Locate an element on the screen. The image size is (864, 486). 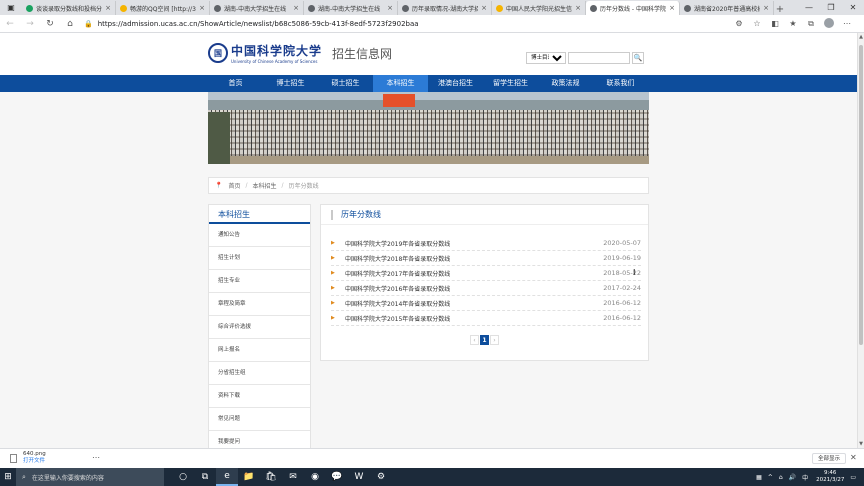
sidebar-item: 分省招生组 is located at coordinates (259, 373).